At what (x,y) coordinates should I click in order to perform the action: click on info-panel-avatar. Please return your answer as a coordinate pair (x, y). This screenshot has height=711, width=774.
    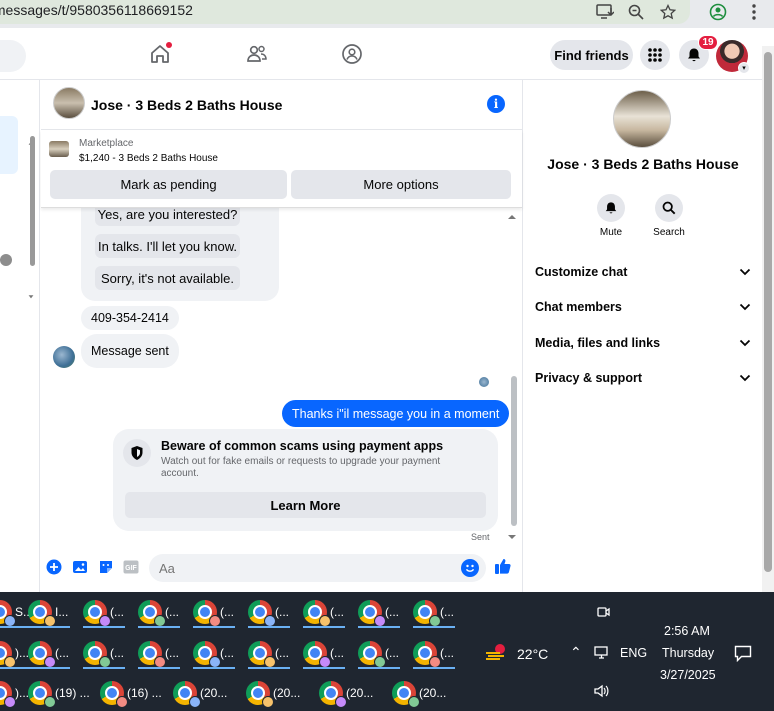
    Looking at the image, I should click on (642, 119).